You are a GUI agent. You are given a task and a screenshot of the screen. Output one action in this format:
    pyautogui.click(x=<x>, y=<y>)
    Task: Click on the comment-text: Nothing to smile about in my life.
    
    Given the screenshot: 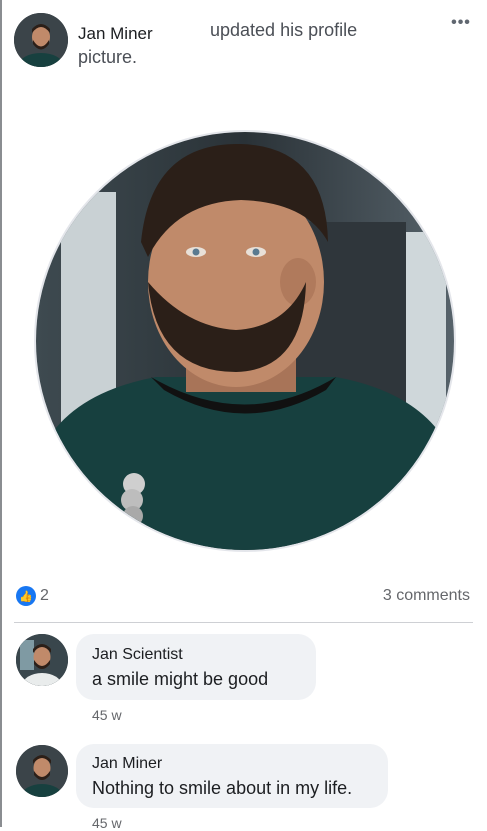 What is the action you would take?
    pyautogui.click(x=222, y=788)
    